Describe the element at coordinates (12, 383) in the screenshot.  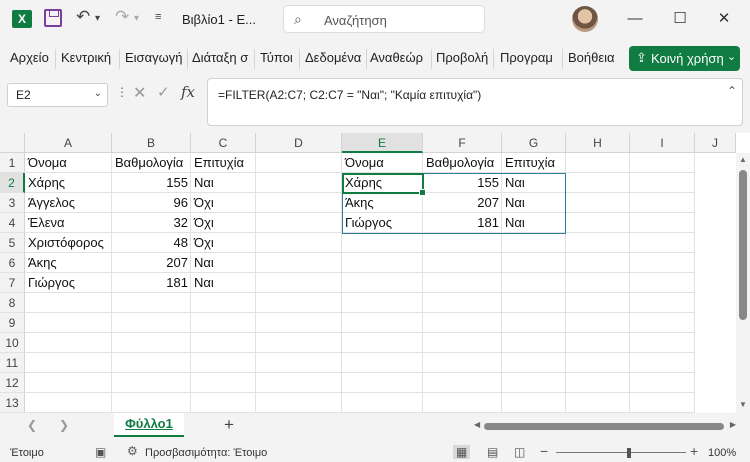
I see `row-header: 12` at that location.